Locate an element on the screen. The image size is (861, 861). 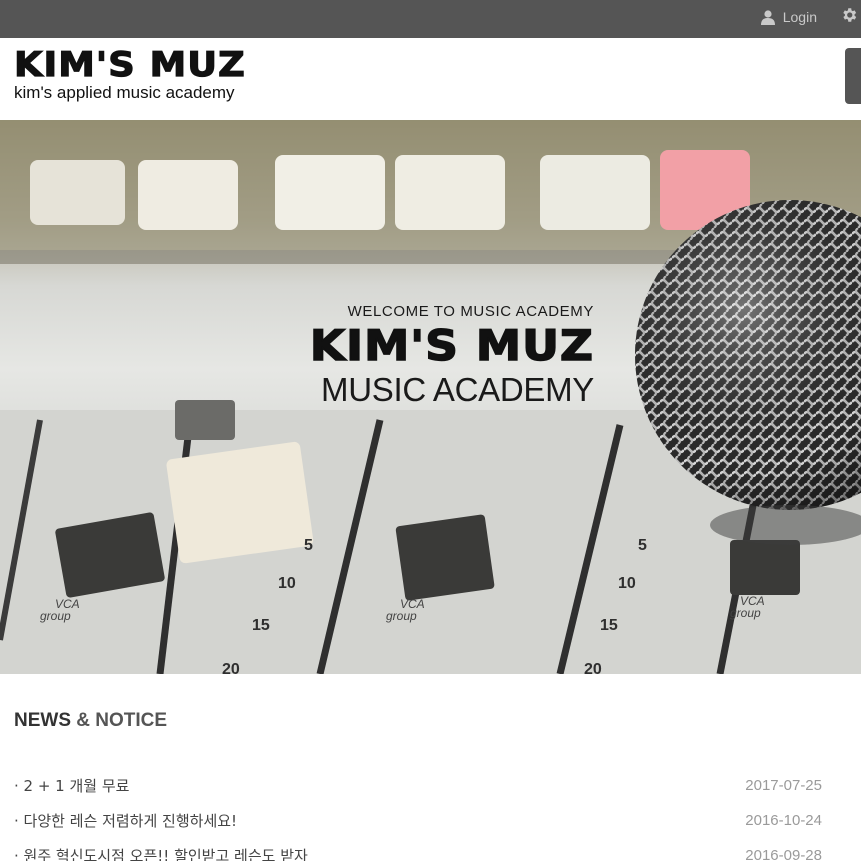
news-item: · 2 + 1 개월 무료 2017-07-25 is located at coordinates (418, 785).